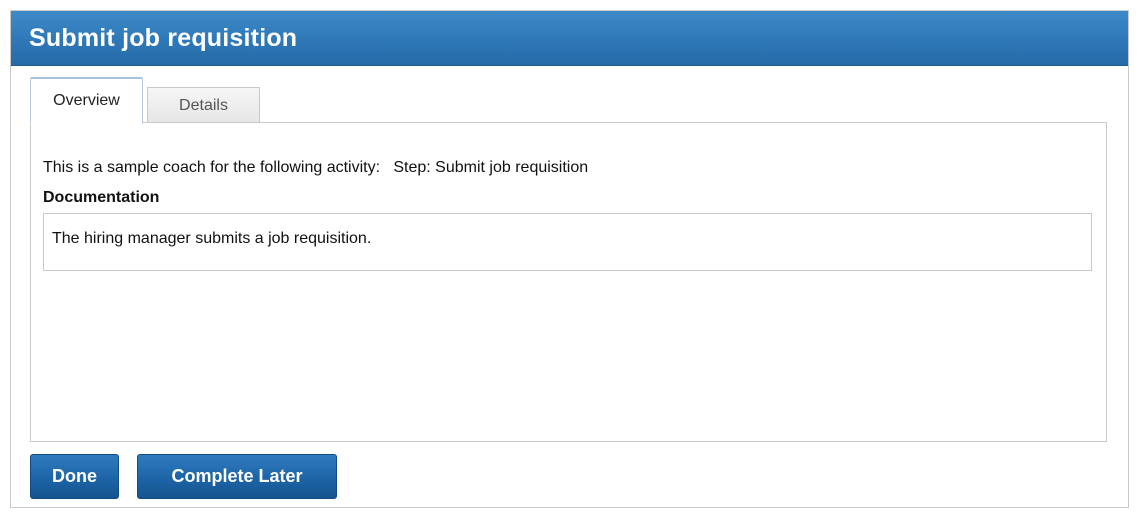 This screenshot has width=1141, height=514. What do you see at coordinates (101, 197) in the screenshot?
I see `documentation-label: Documentation` at bounding box center [101, 197].